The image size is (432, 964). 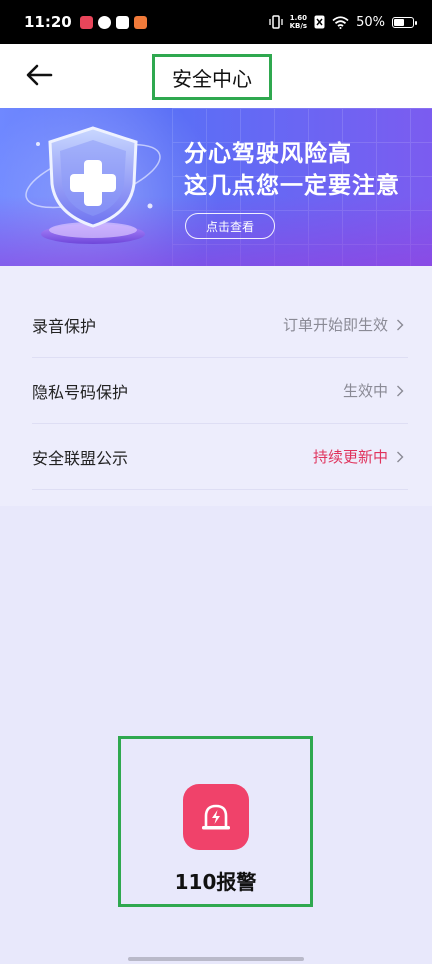 I want to click on sim-icon, so click(x=319, y=22).